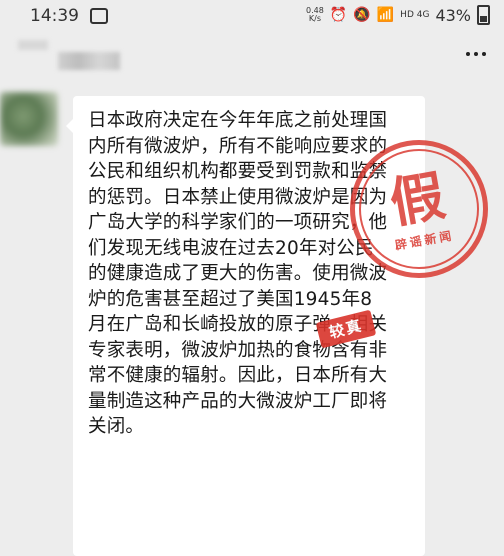 This screenshot has width=504, height=556. Describe the element at coordinates (385, 15) in the screenshot. I see `wifi-icon: 📶` at that location.